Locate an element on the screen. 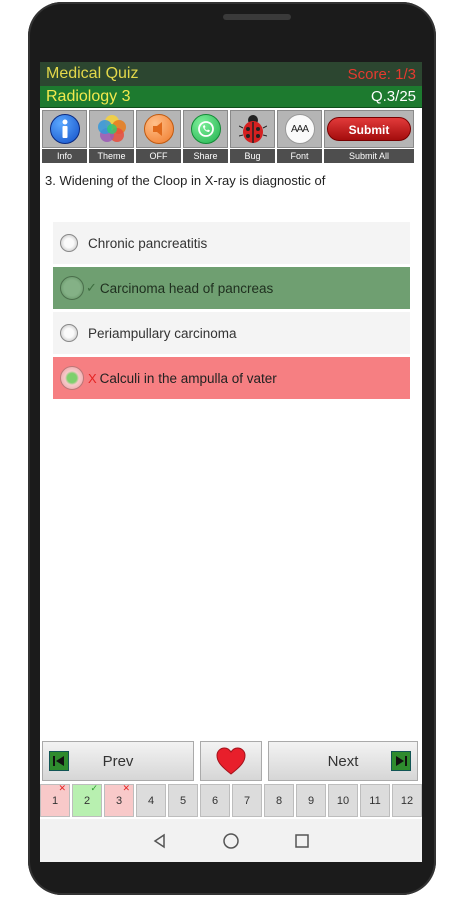 This screenshot has height=900, width=461. page-number: 10 is located at coordinates (343, 800).